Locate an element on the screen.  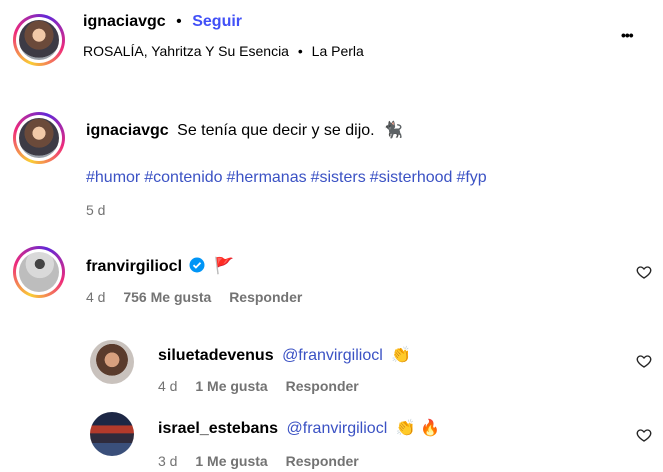
hashtag-link: #sisterhood is located at coordinates (411, 177).